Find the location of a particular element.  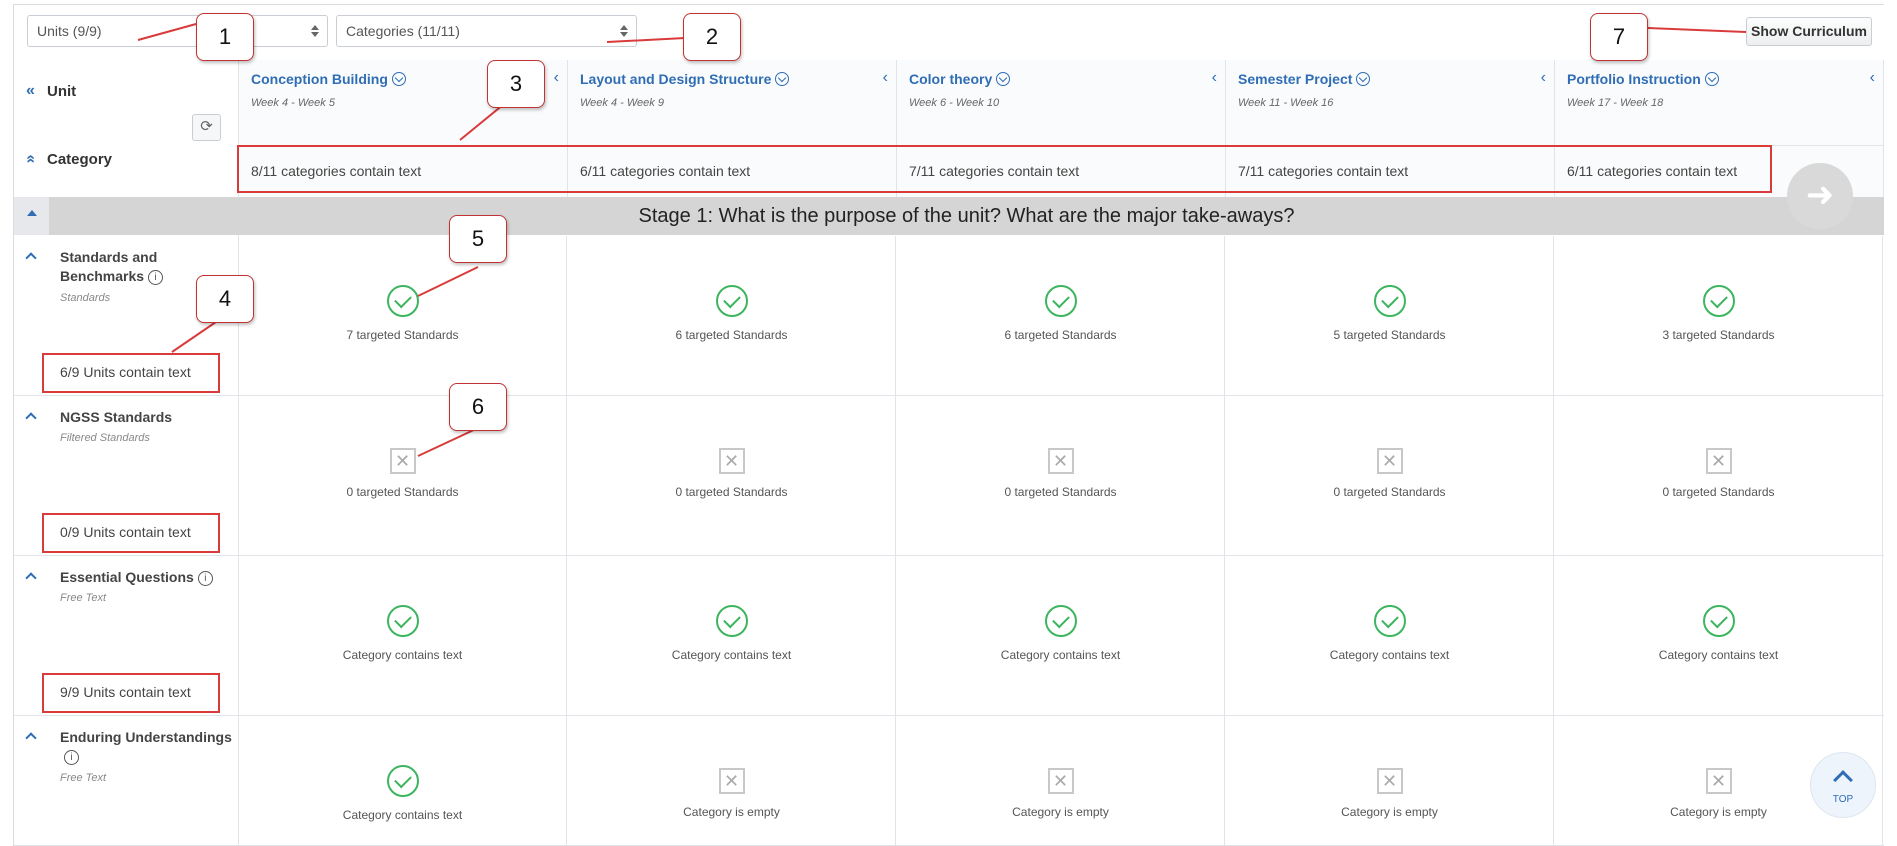

callout-2: 2 is located at coordinates (712, 37).